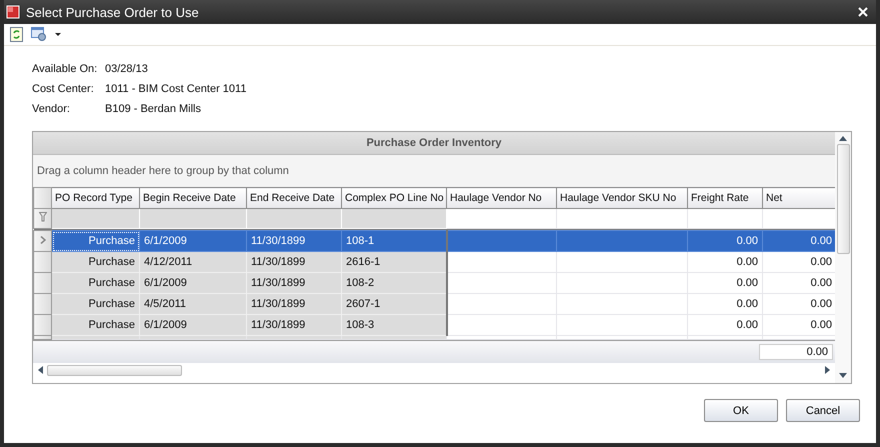  Describe the element at coordinates (51, 109) in the screenshot. I see `field-label: Vendor:` at that location.